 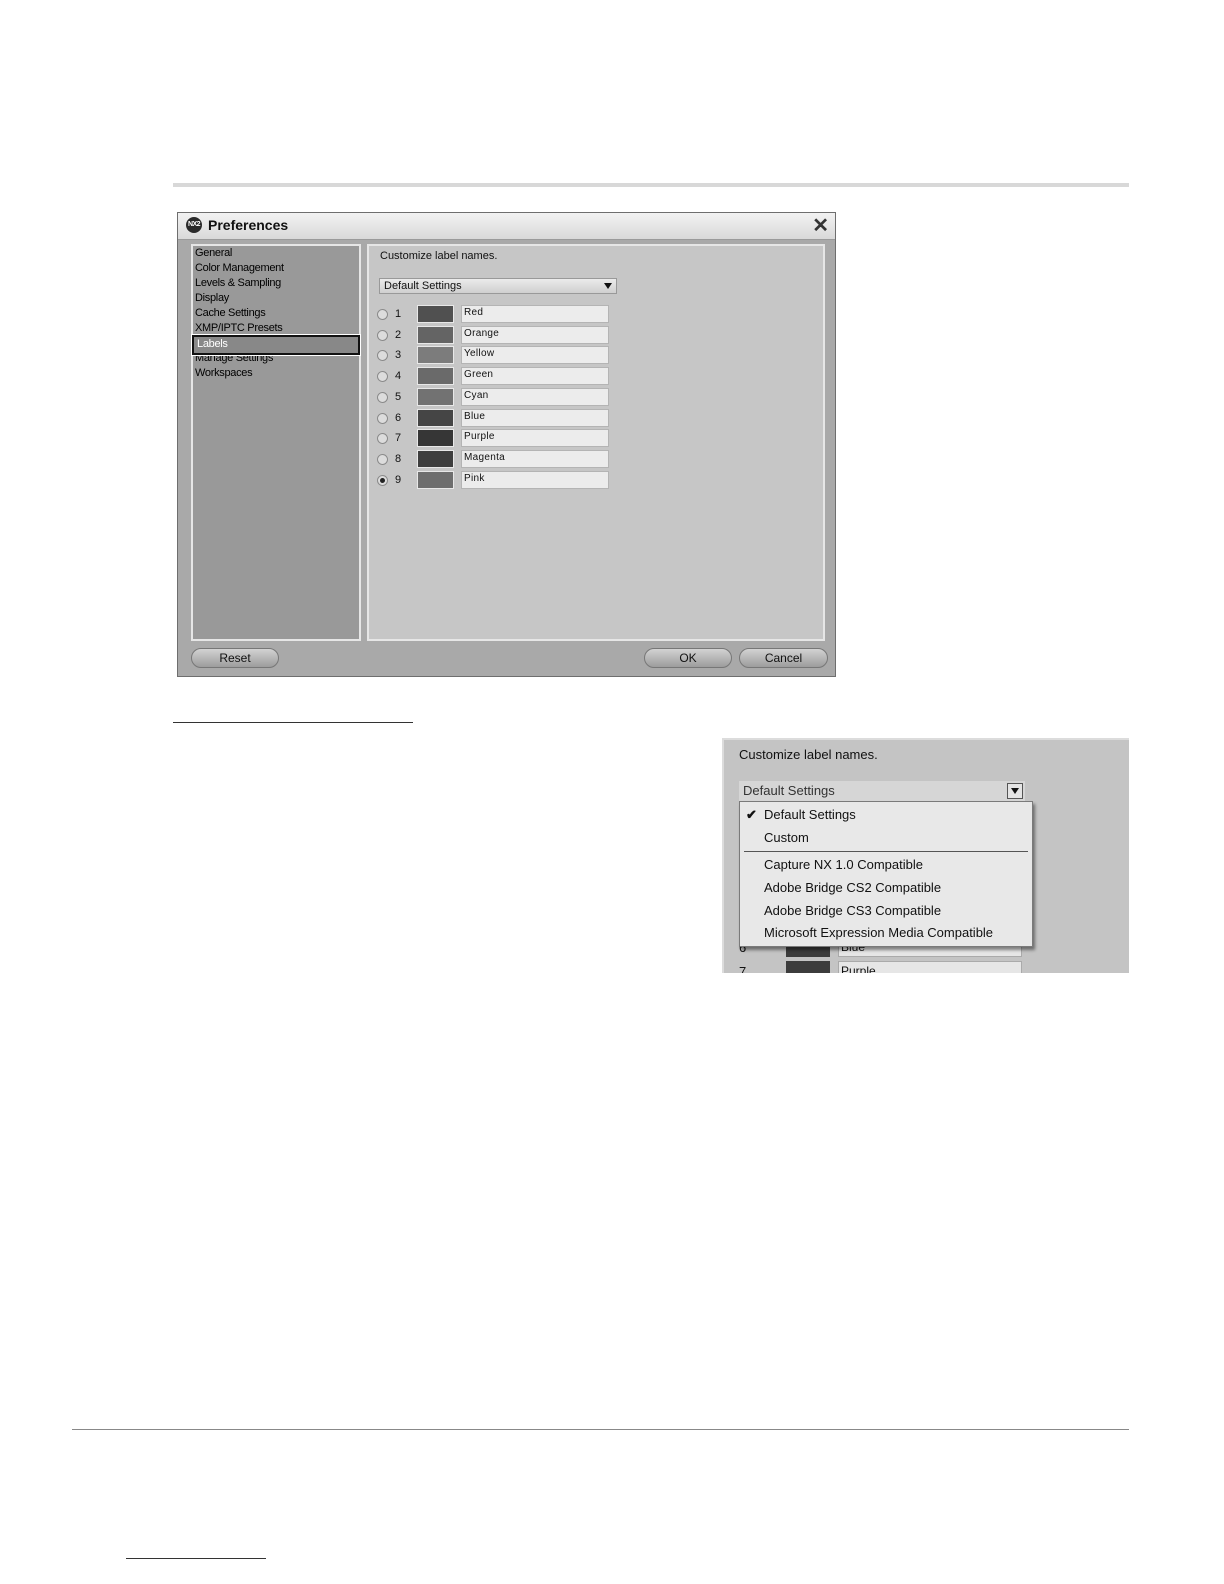 What do you see at coordinates (743, 968) in the screenshot?
I see `inset-row-7-number: 7` at bounding box center [743, 968].